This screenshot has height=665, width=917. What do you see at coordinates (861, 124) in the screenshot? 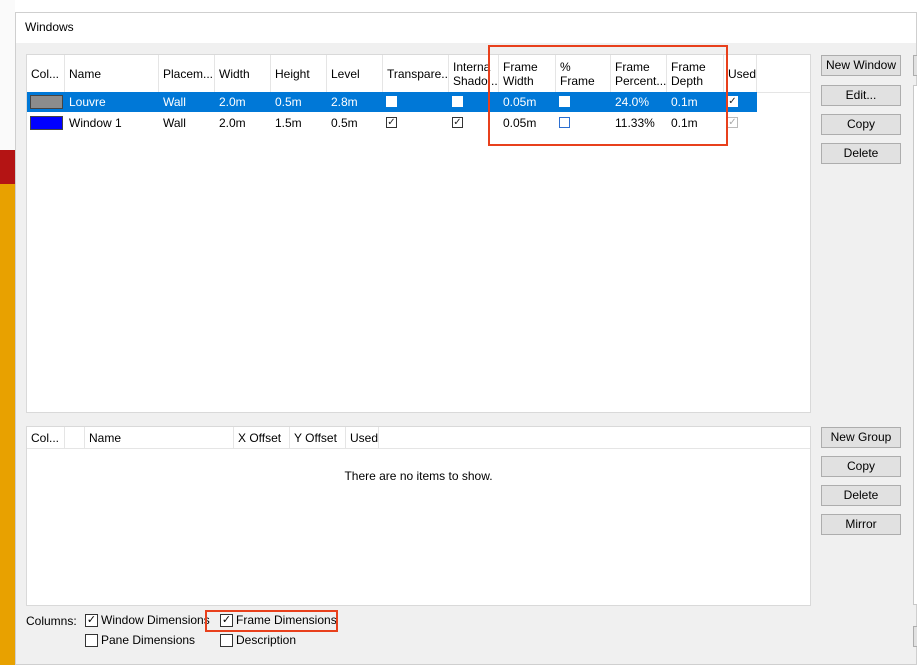
I see `copy-window-button: Copy` at bounding box center [861, 124].